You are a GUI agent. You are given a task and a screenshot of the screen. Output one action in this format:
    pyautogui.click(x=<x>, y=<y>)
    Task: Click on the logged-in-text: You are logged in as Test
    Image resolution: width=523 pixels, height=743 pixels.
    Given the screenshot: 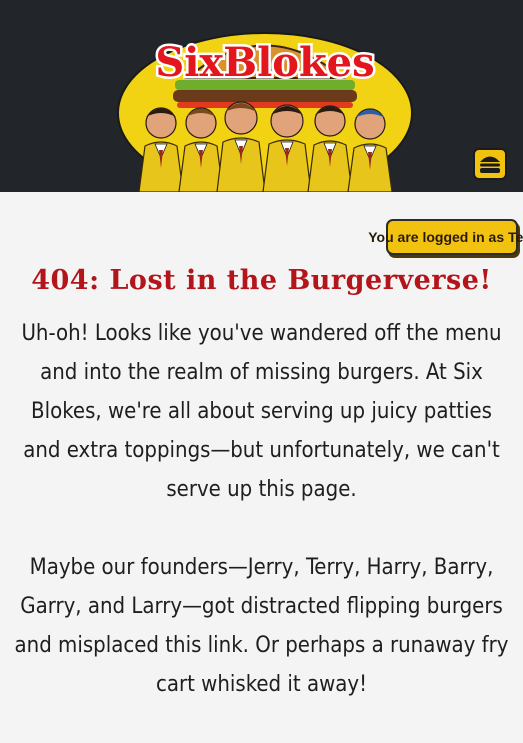 What is the action you would take?
    pyautogui.click(x=445, y=237)
    